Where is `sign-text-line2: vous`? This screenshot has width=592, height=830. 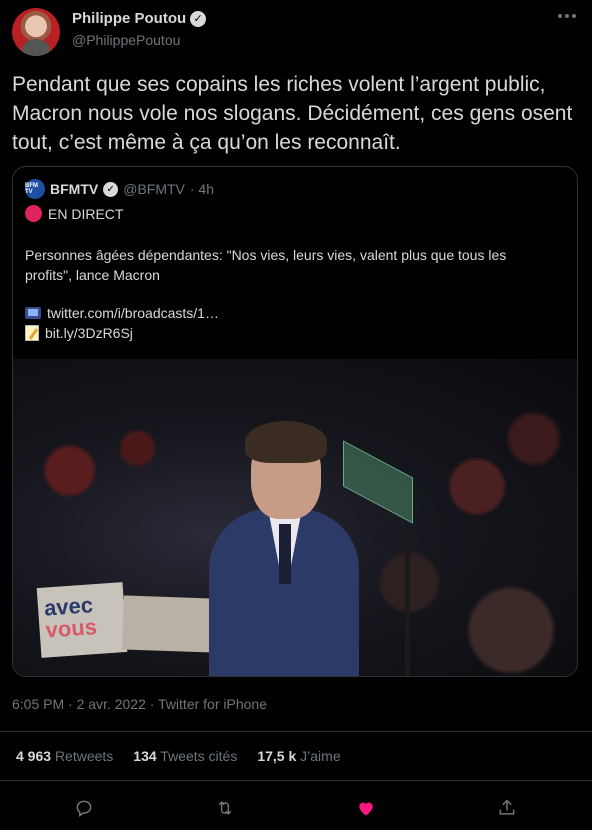 sign-text-line2: vous is located at coordinates (71, 628).